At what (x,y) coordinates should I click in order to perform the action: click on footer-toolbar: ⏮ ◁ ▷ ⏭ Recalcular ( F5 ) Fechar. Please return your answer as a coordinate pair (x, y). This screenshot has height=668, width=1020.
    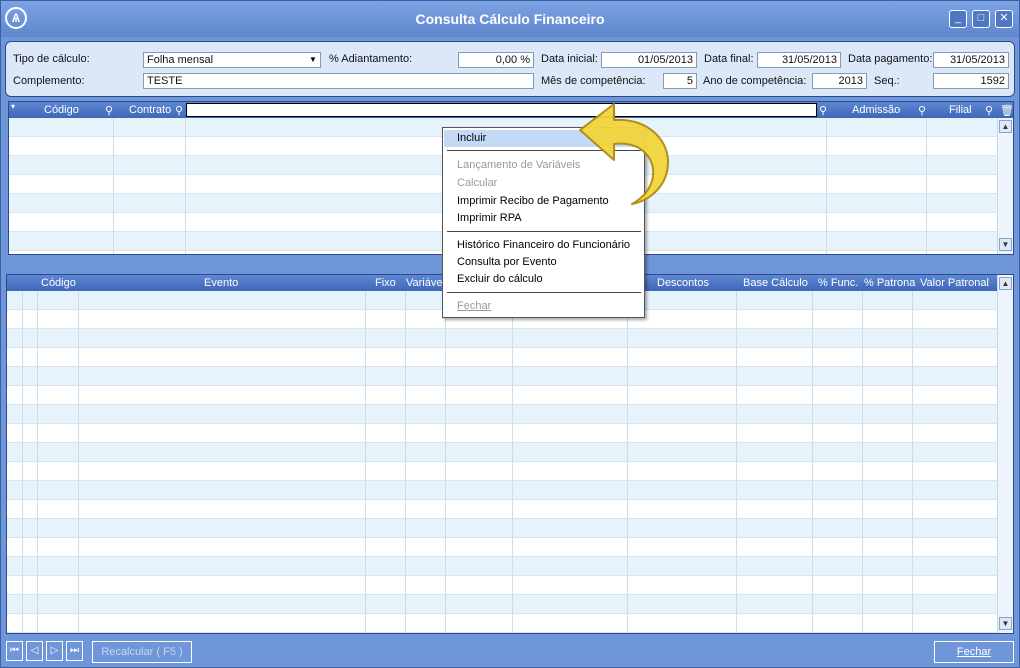
    Looking at the image, I should click on (510, 652).